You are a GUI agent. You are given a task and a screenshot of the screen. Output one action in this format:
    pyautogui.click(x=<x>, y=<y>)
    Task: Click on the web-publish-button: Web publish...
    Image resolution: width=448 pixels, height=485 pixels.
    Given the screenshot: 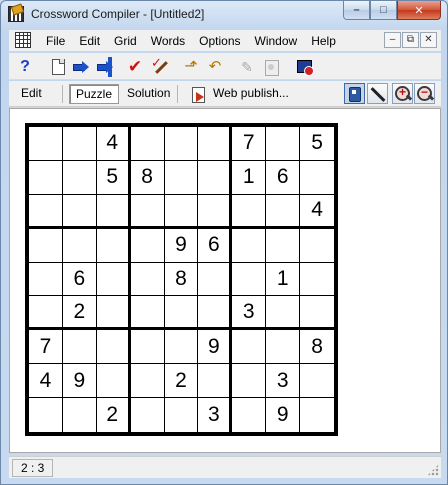 What is the action you would take?
    pyautogui.click(x=251, y=94)
    